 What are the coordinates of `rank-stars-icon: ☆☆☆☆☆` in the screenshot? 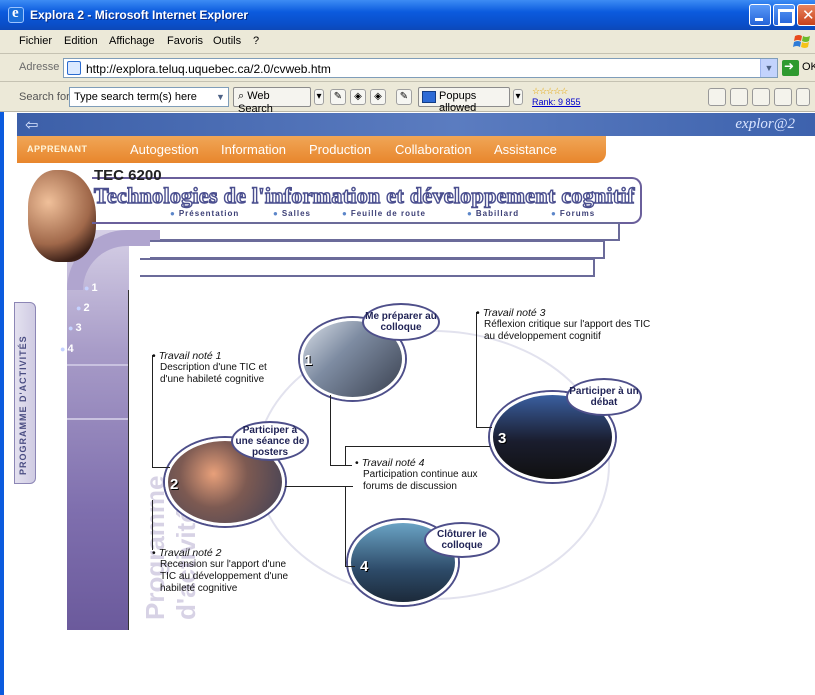 It's located at (550, 91).